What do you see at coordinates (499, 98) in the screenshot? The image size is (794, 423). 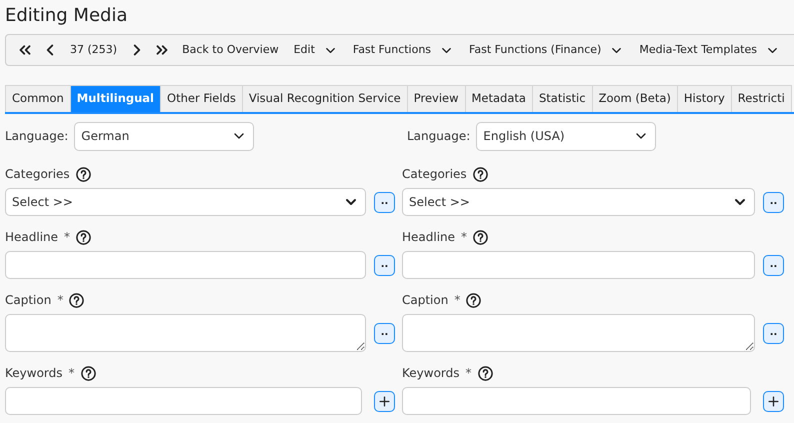 I see `tab: Metadata` at bounding box center [499, 98].